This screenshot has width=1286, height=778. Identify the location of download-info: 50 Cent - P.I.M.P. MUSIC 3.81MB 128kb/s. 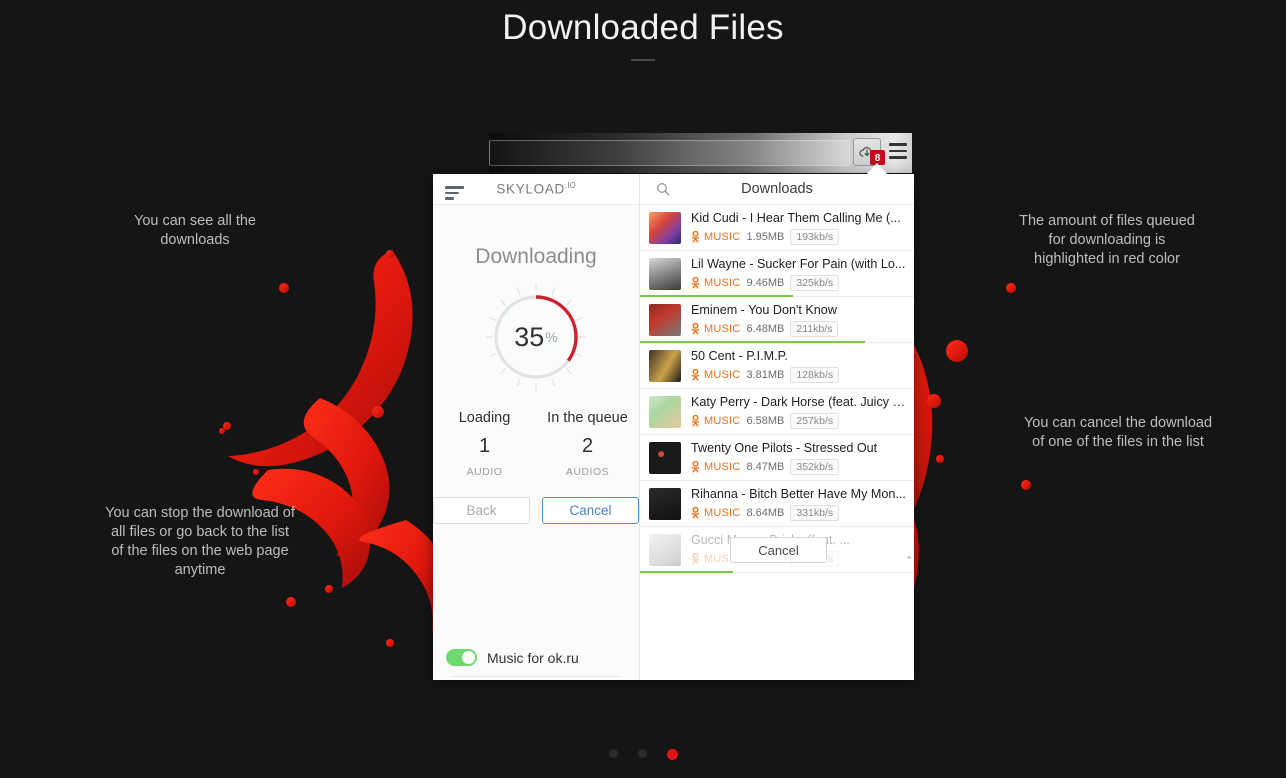
(798, 366).